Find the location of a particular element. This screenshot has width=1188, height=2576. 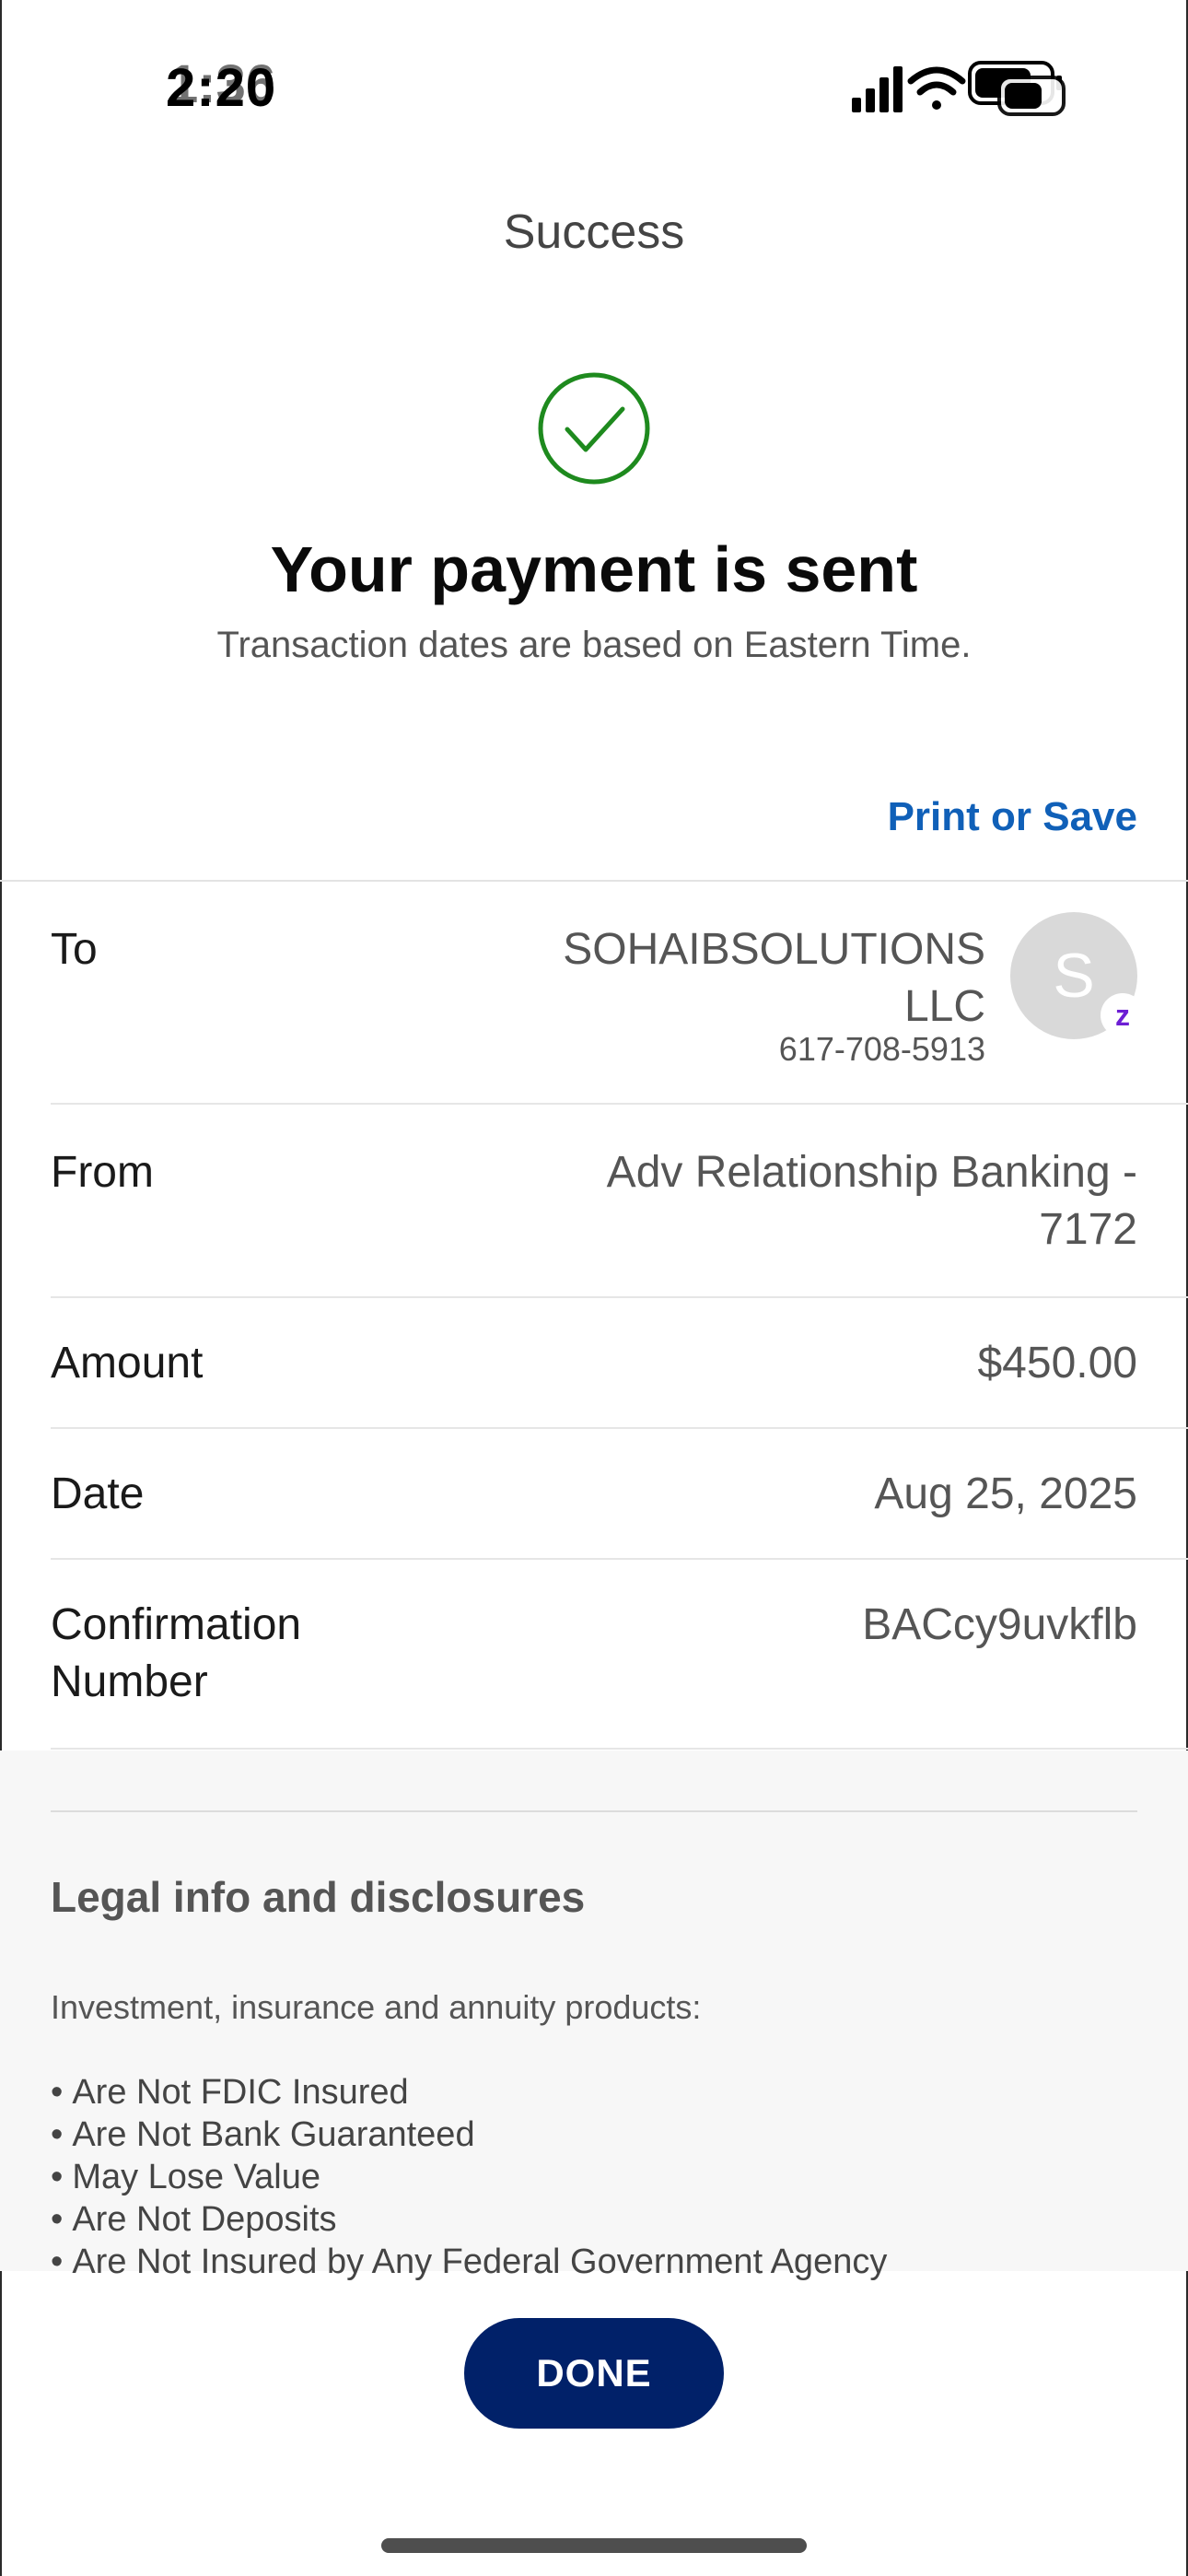

confirmation-label-line2: Number is located at coordinates (129, 1681).